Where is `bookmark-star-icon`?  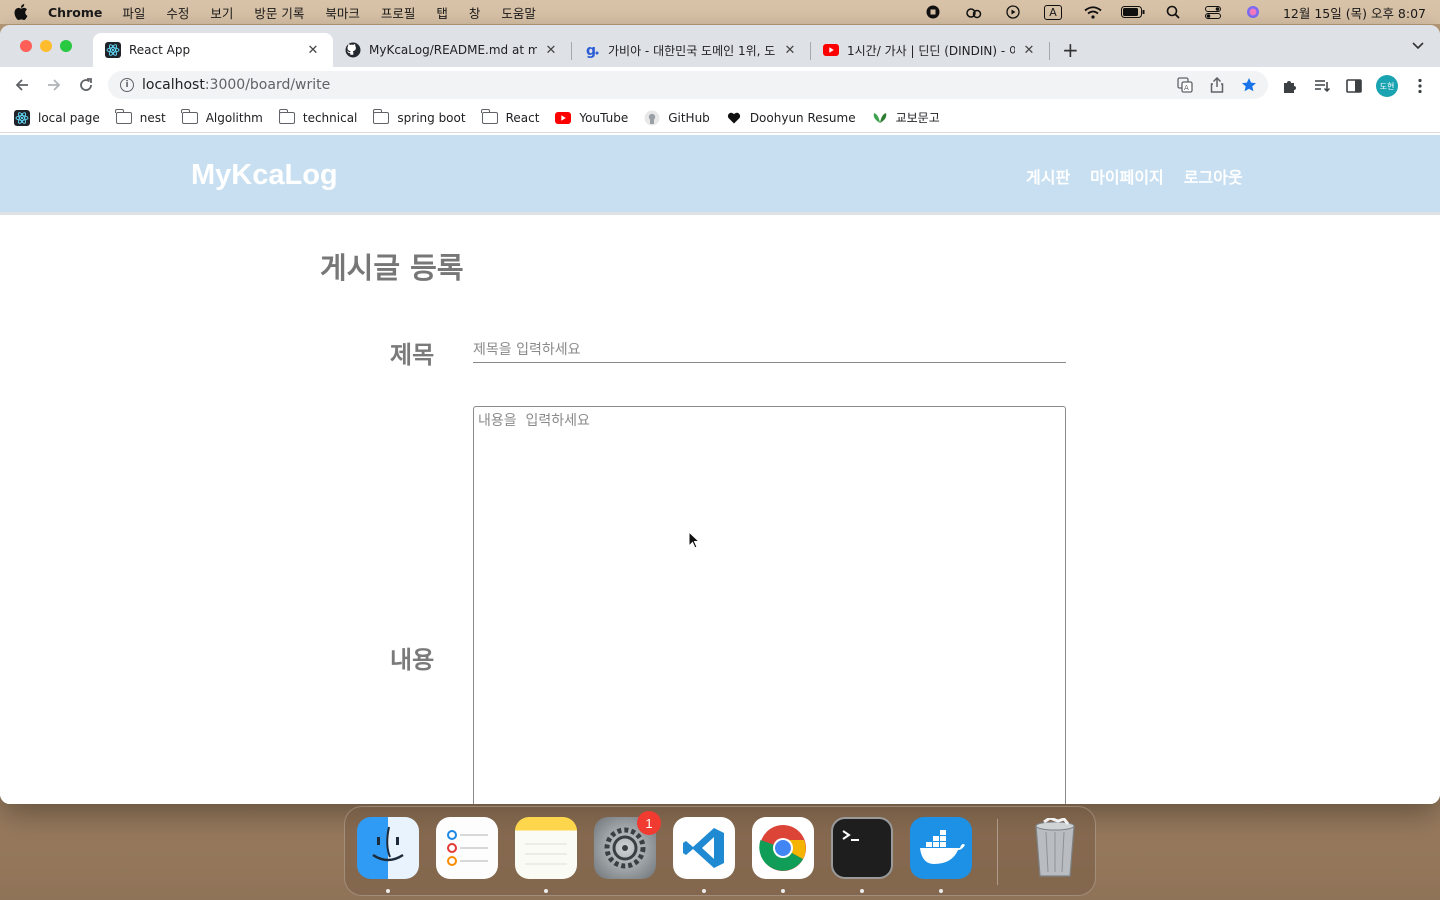
bookmark-star-icon is located at coordinates (1249, 85).